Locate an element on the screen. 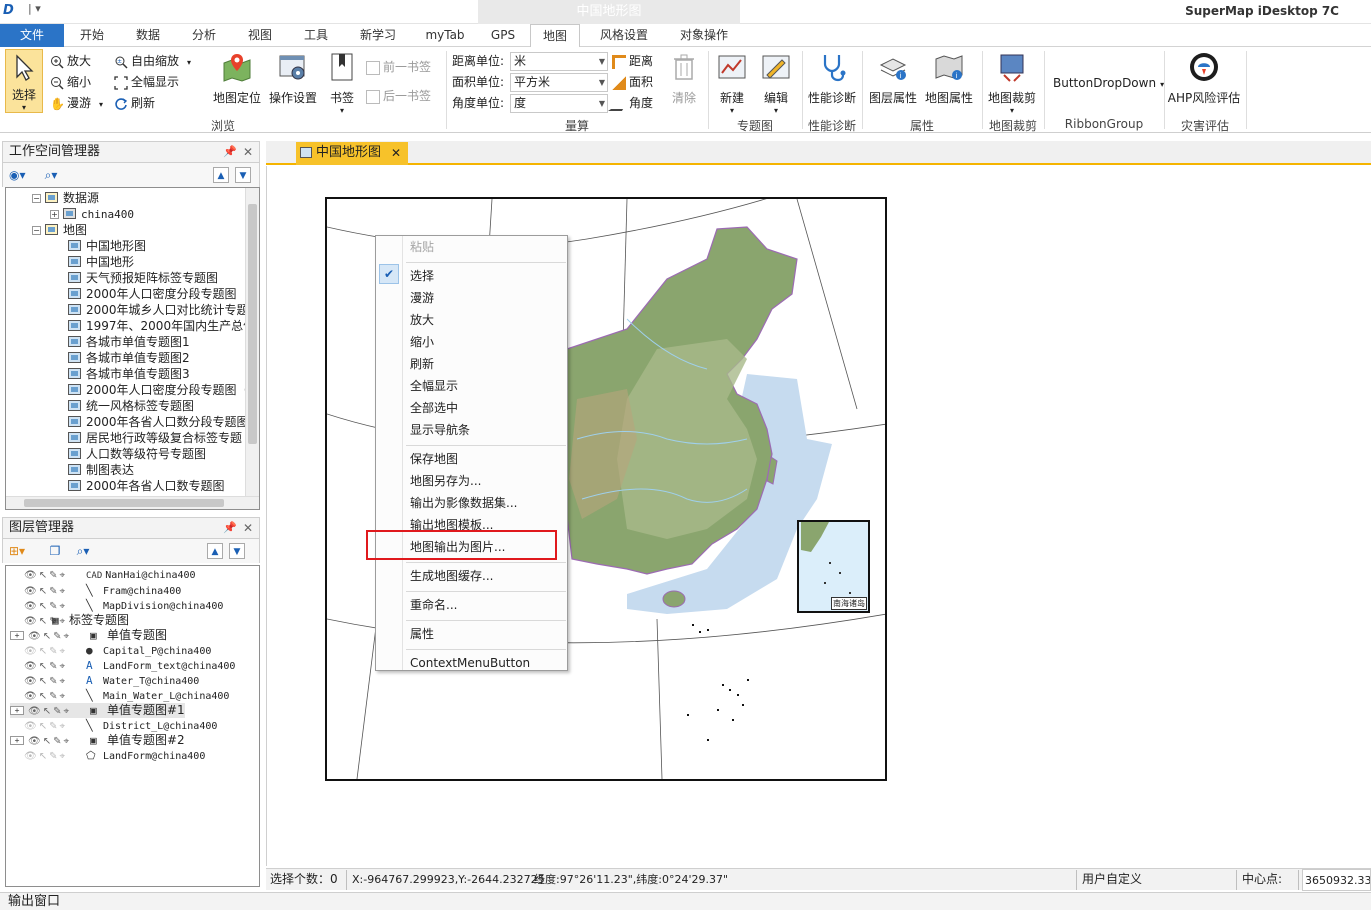 This screenshot has width=1371, height=911. pan-button: ✋ 漫游 ▾ is located at coordinates (76, 103).